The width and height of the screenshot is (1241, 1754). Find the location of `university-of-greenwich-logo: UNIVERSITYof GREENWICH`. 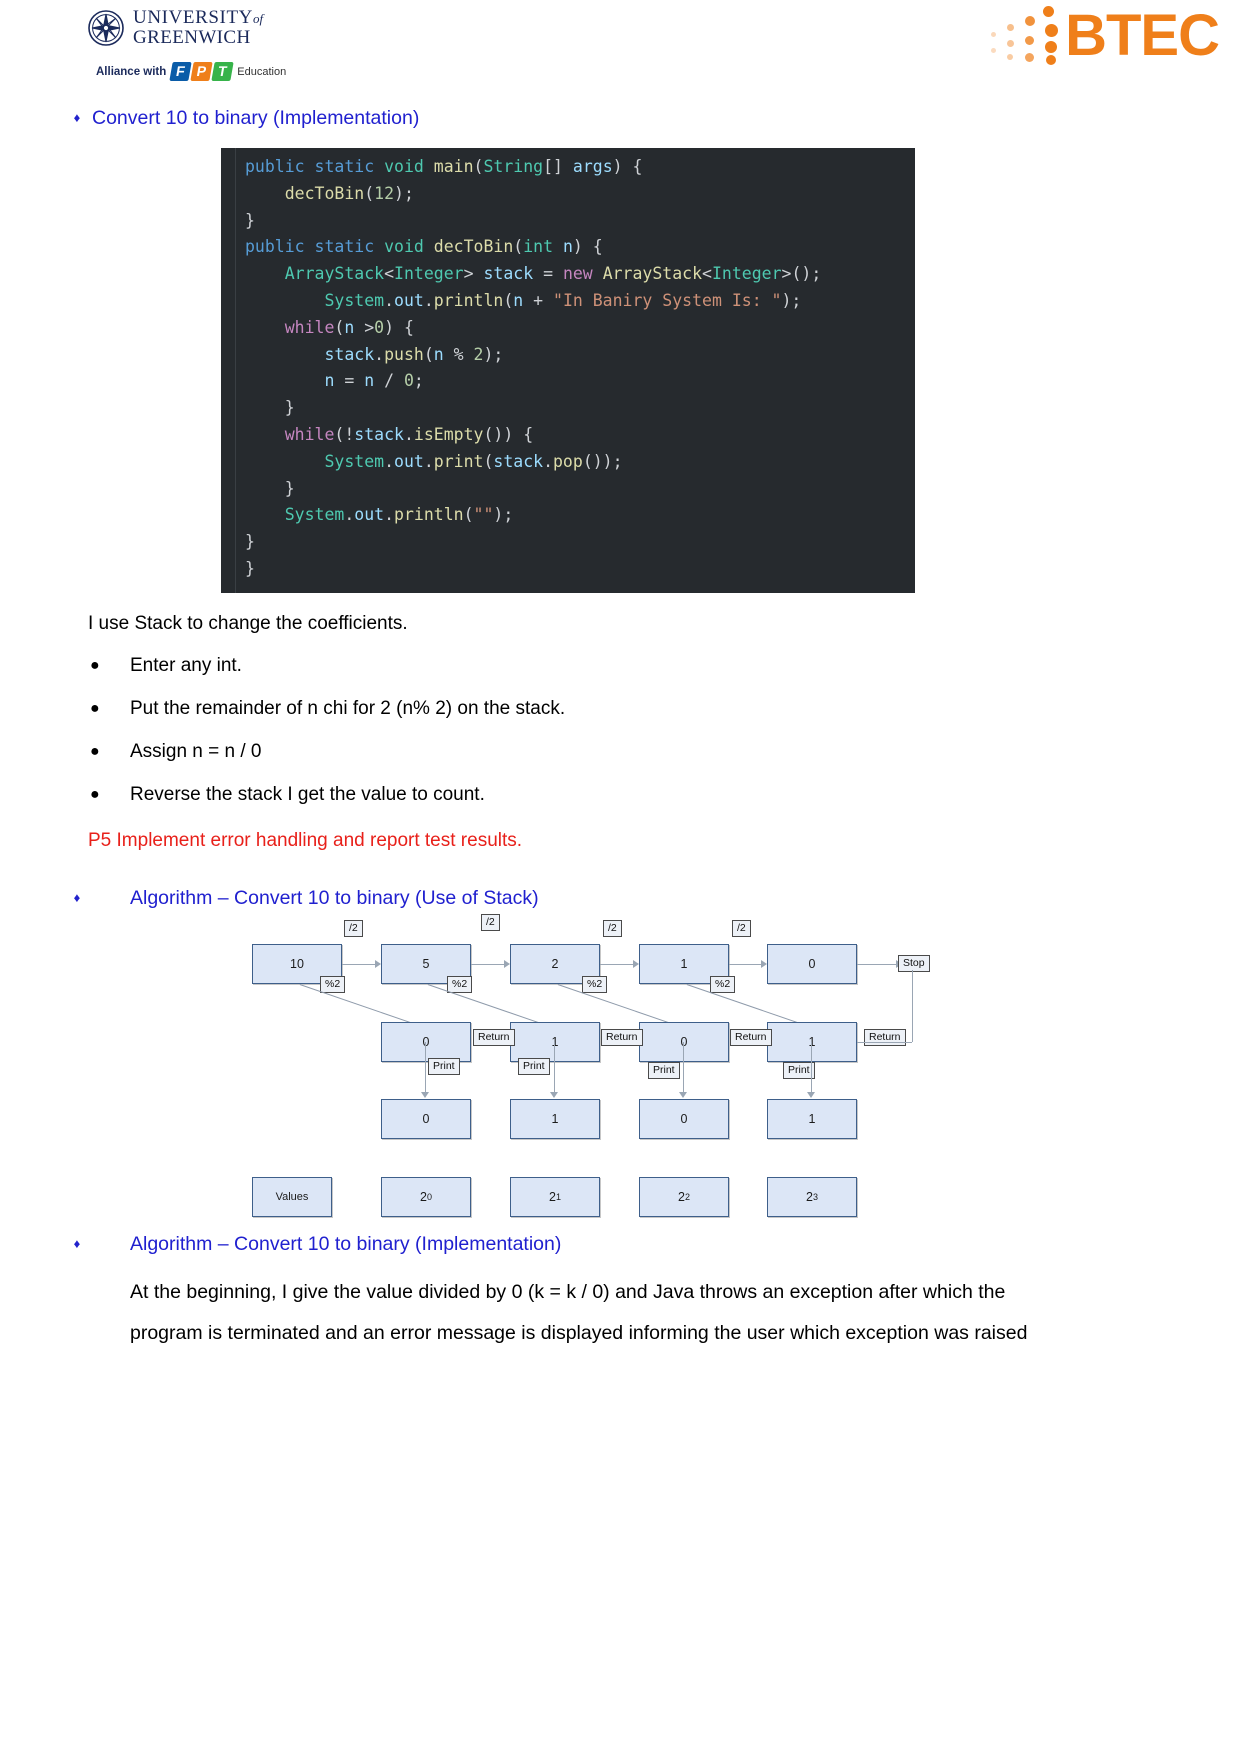

university-of-greenwich-logo: UNIVERSITYof GREENWICH is located at coordinates (175, 27).